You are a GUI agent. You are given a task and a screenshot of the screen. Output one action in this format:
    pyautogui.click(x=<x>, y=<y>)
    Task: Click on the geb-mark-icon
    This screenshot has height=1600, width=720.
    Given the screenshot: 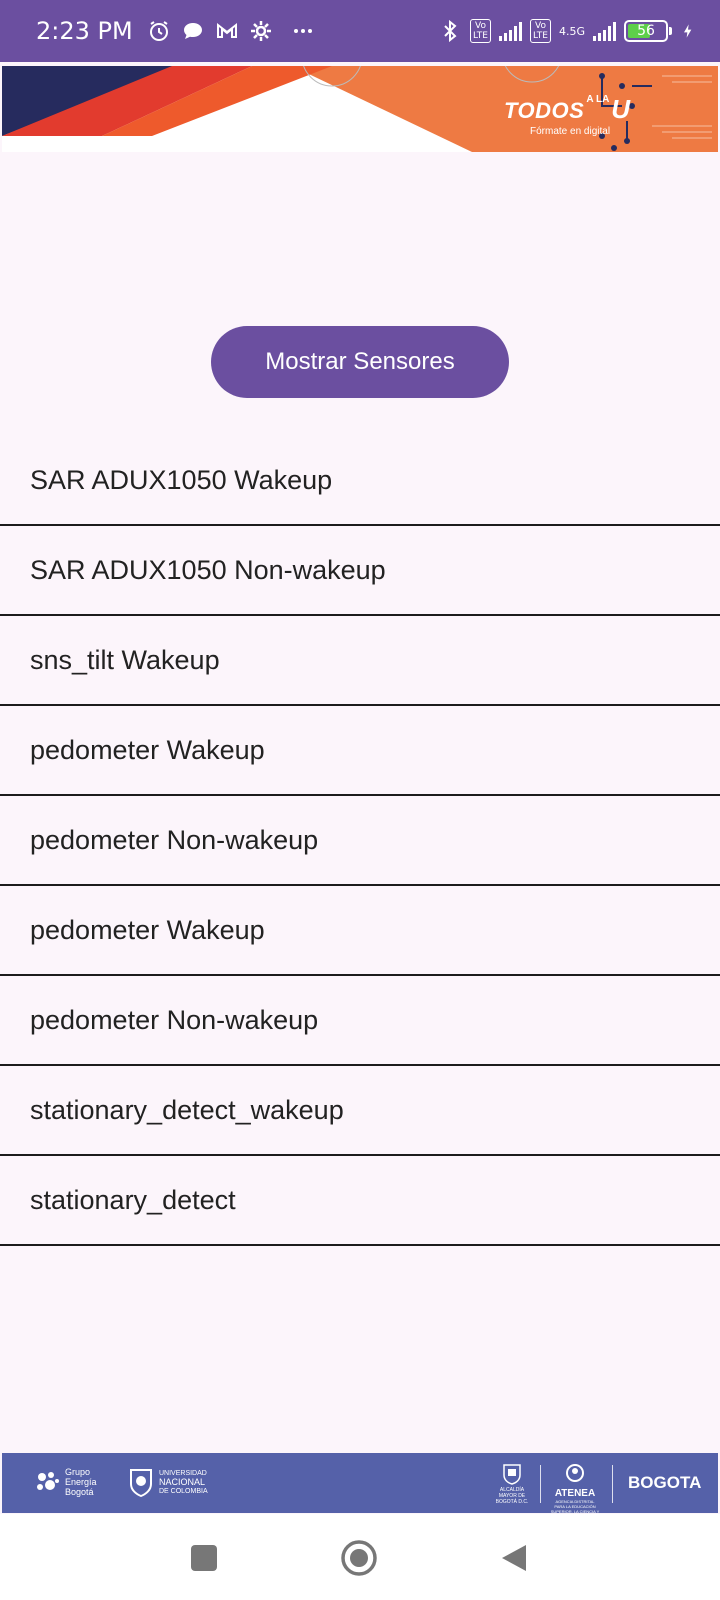 What is the action you would take?
    pyautogui.click(x=48, y=1481)
    